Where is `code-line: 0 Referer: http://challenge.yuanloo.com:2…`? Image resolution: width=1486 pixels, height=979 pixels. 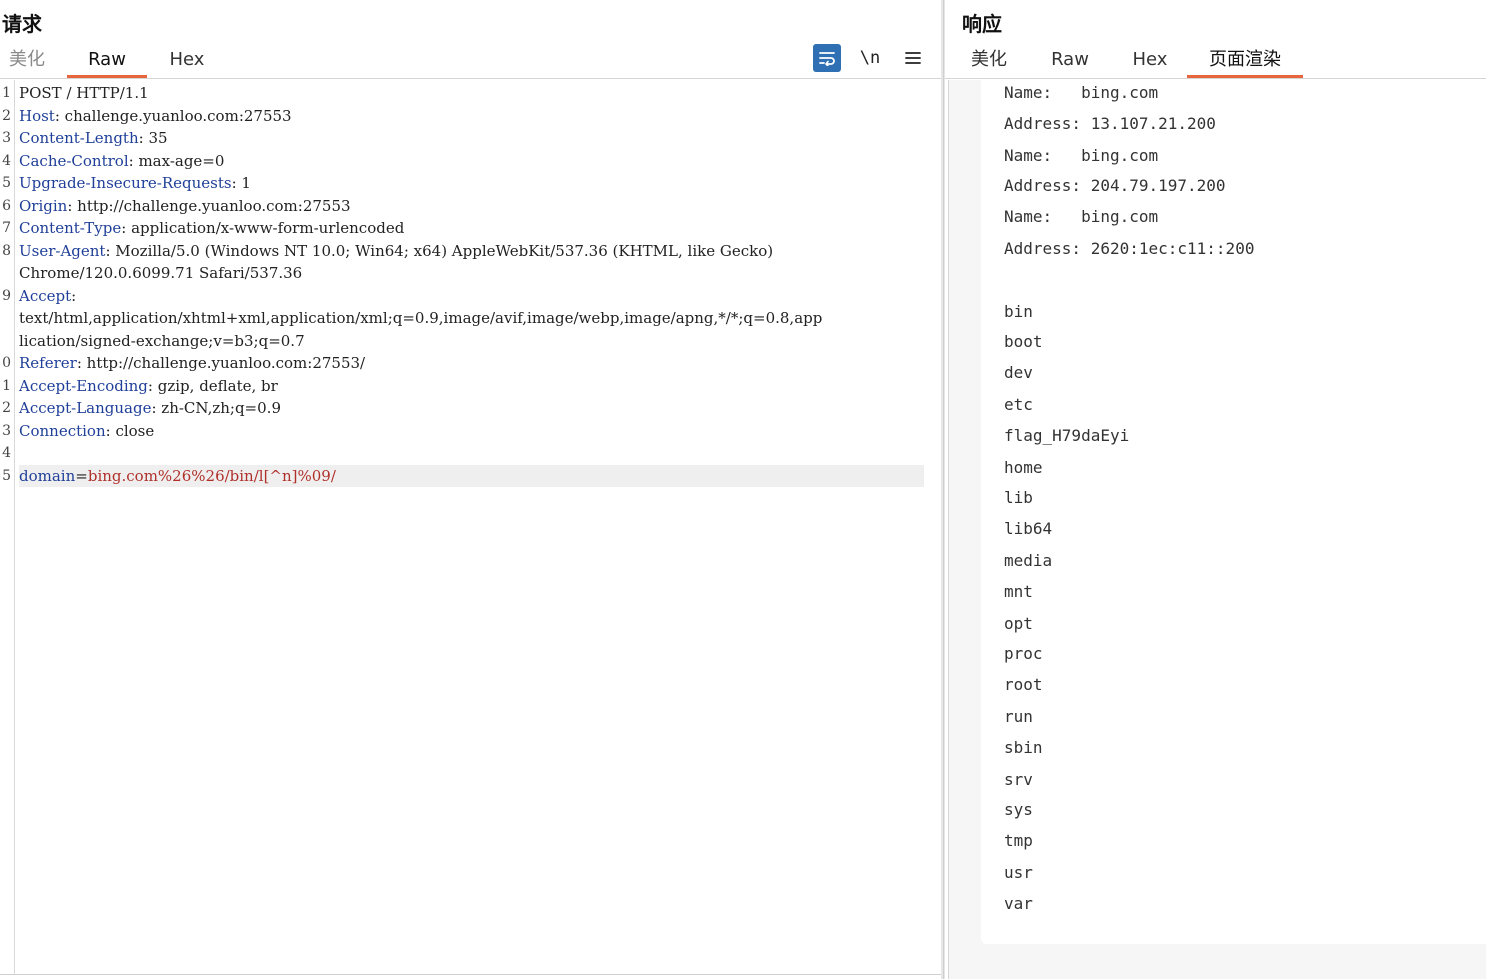
code-line: 0 Referer: http://challenge.yuanloo.com:2… is located at coordinates (463, 363).